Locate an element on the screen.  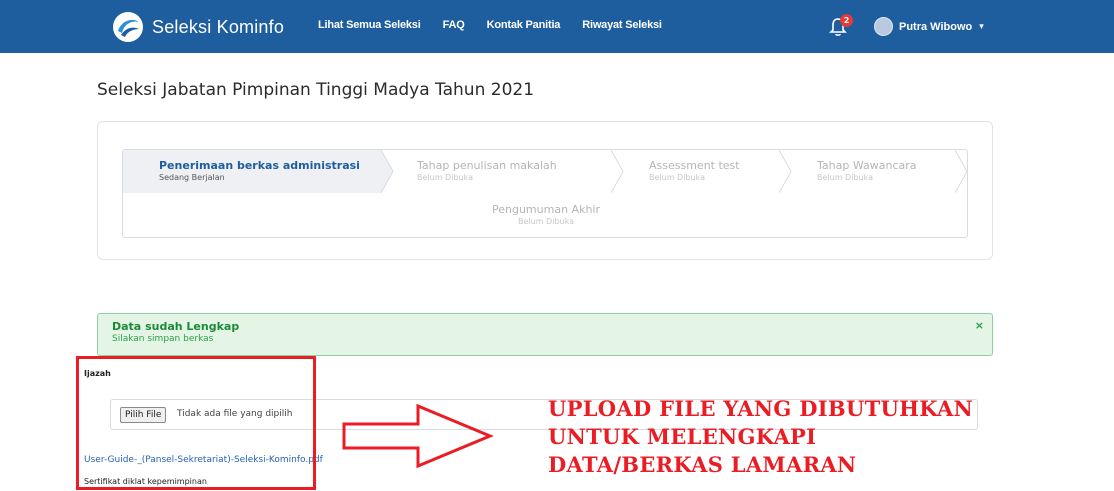
alert-title: Data sudah Lengkap is located at coordinates (176, 326).